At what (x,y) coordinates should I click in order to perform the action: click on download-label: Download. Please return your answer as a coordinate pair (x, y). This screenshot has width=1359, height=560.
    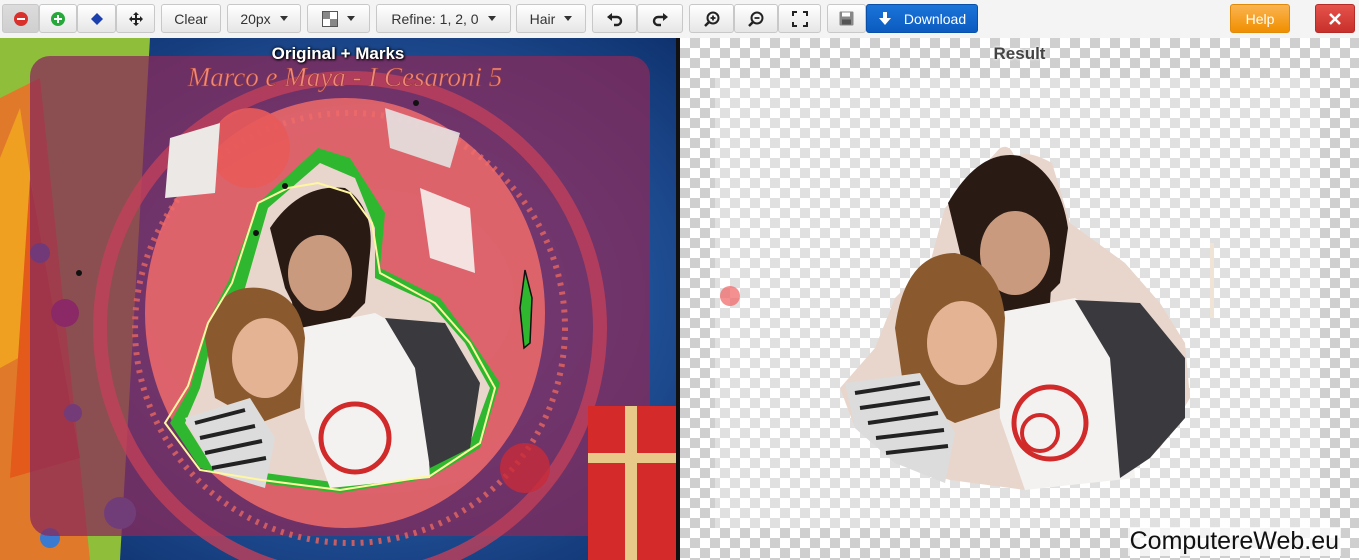
    Looking at the image, I should click on (935, 18).